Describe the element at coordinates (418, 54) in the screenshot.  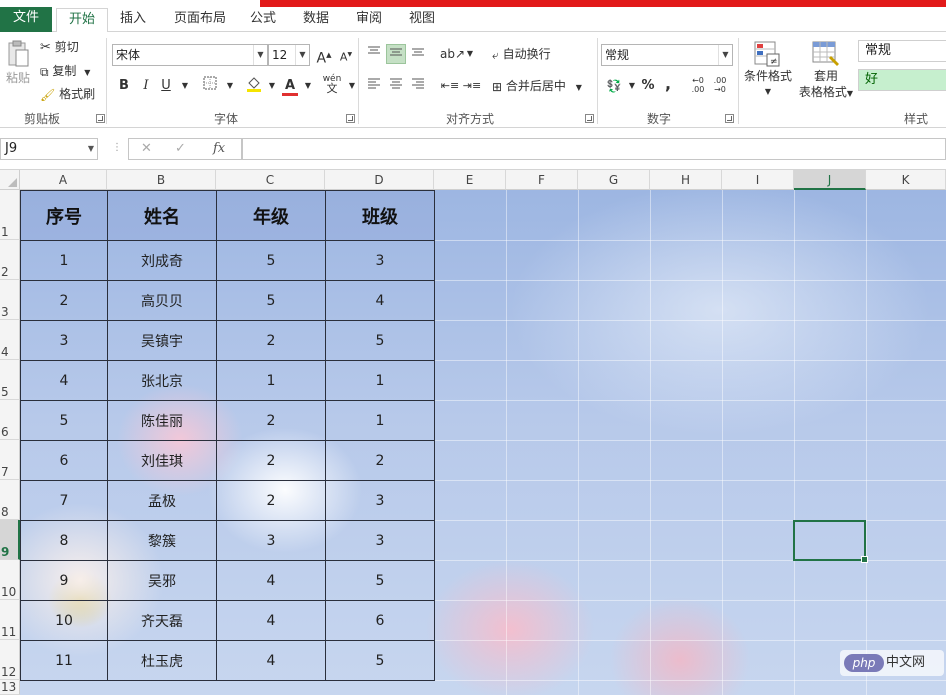
I see `align-bottom-button` at that location.